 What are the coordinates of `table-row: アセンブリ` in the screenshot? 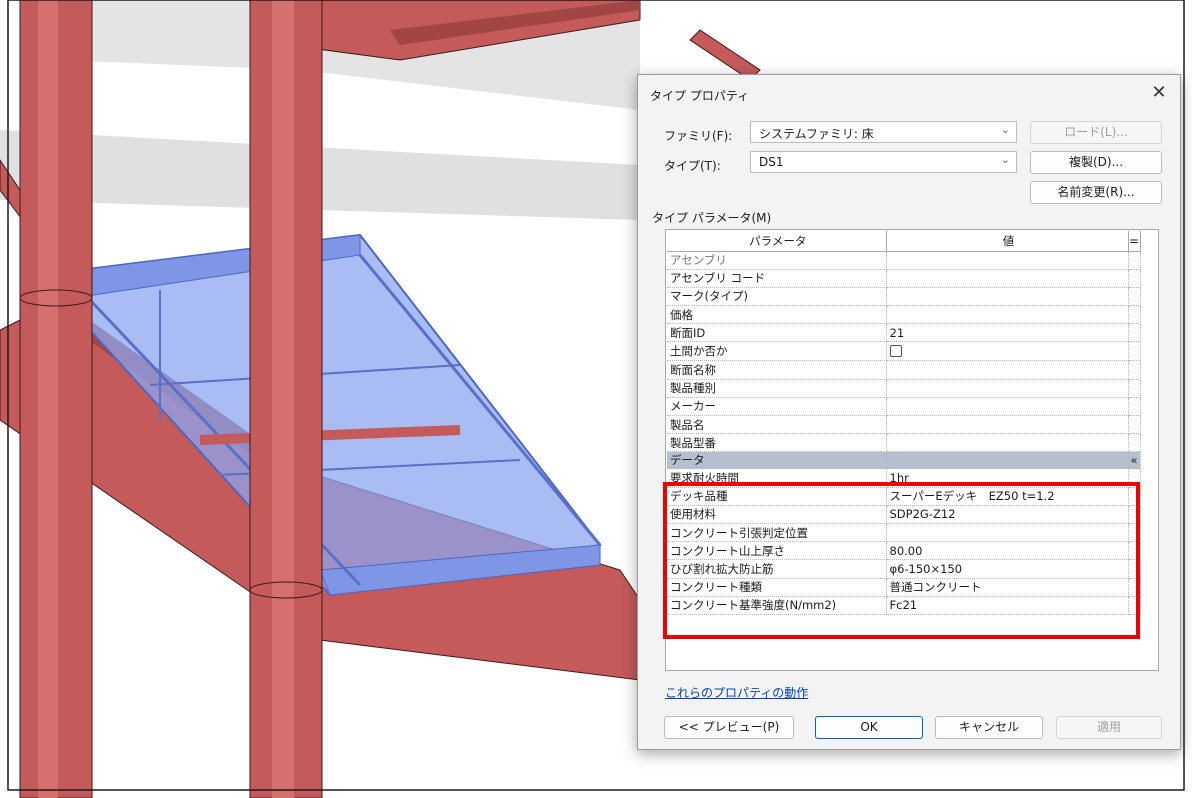 It's located at (904, 260).